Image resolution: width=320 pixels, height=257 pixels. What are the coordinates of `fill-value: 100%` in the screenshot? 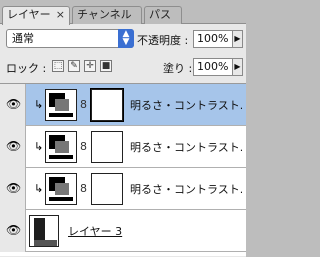 It's located at (213, 66).